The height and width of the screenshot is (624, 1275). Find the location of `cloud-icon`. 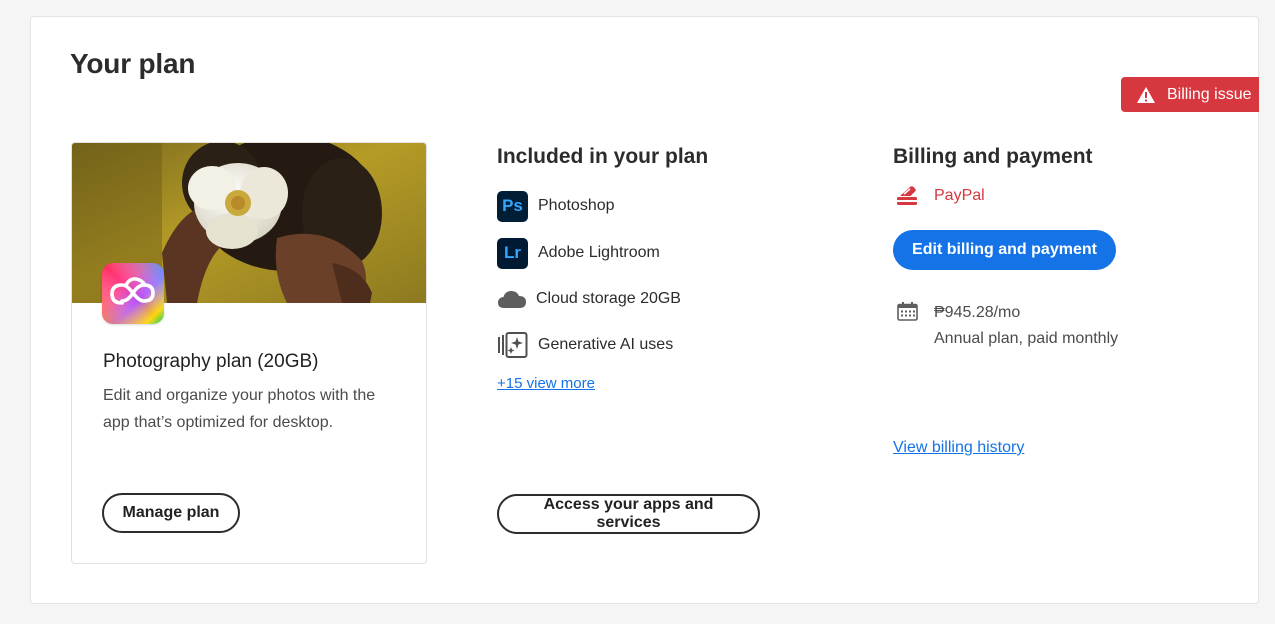

cloud-icon is located at coordinates (512, 299).